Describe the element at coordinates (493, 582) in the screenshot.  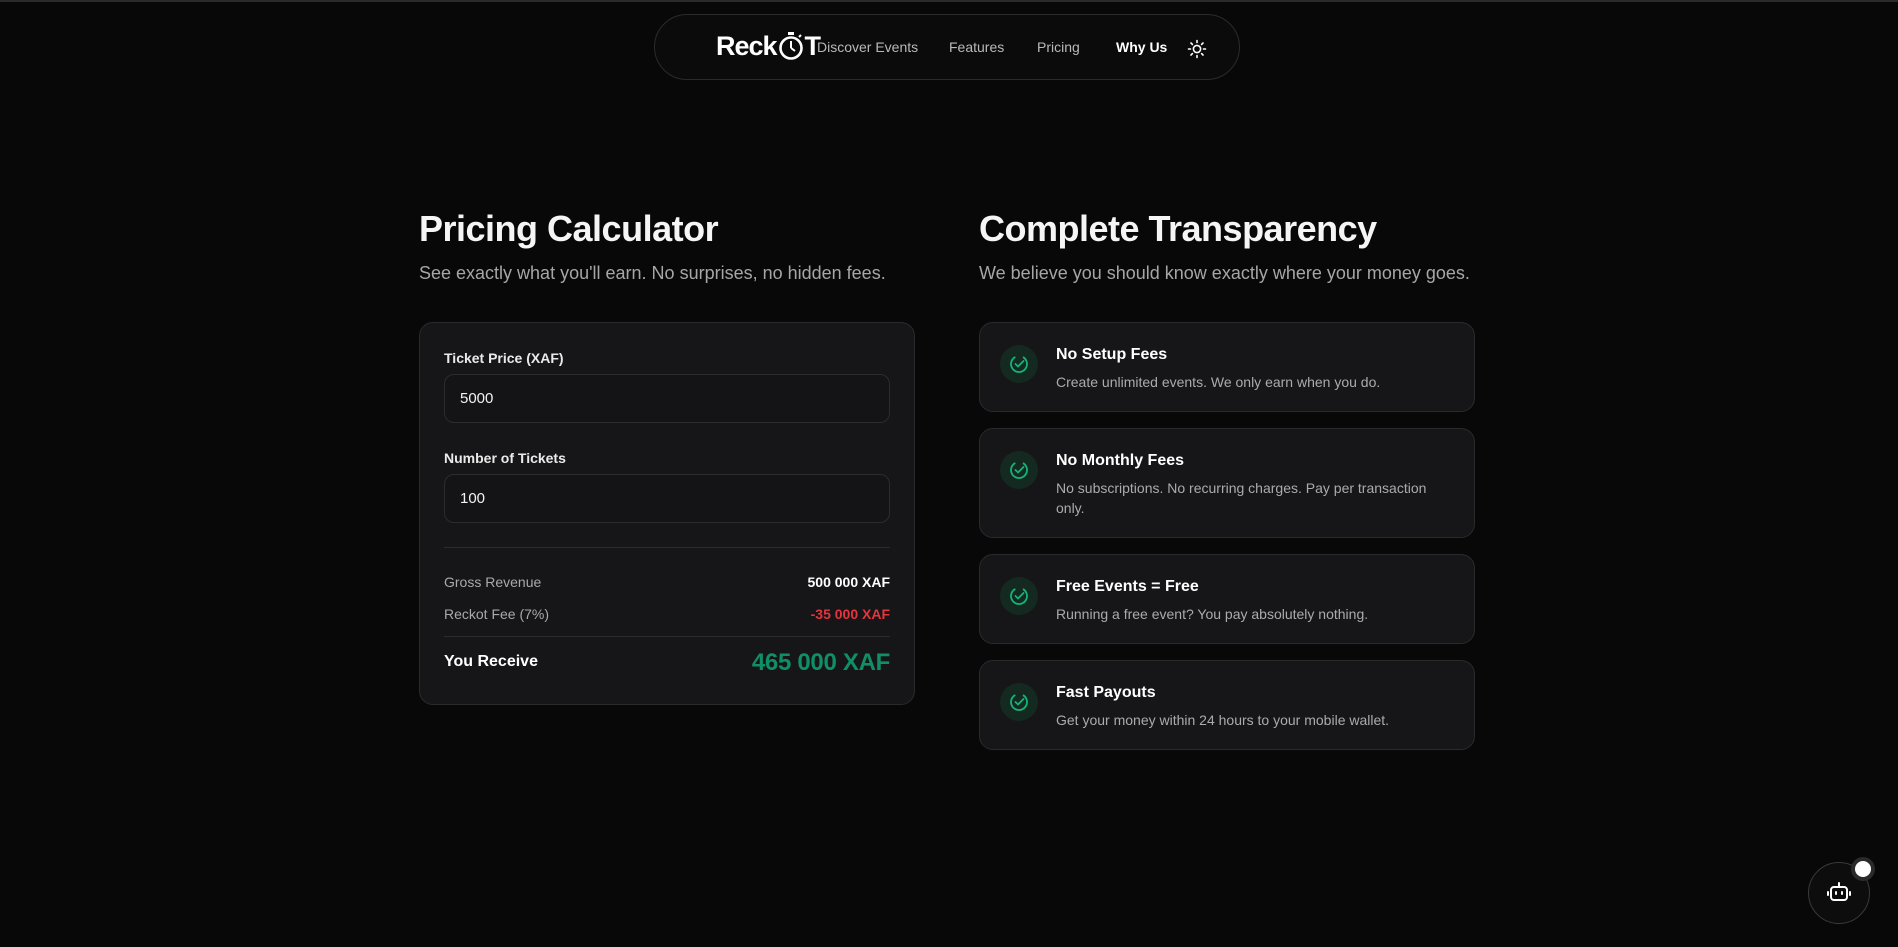
I see `gross-revenue-label: Gross Revenue` at that location.